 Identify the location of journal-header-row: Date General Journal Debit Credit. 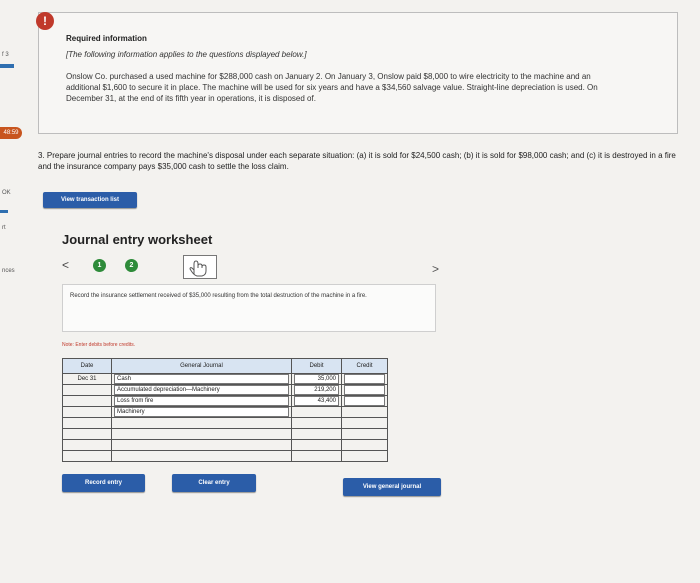
(225, 366).